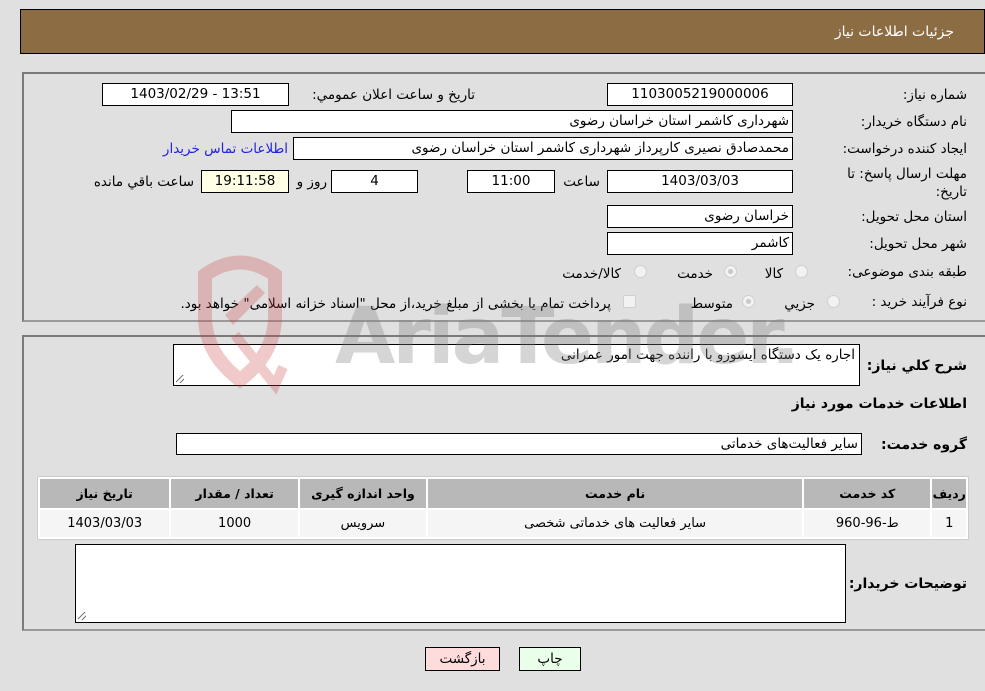 The height and width of the screenshot is (691, 985). I want to click on category-radio-goods, so click(801, 271).